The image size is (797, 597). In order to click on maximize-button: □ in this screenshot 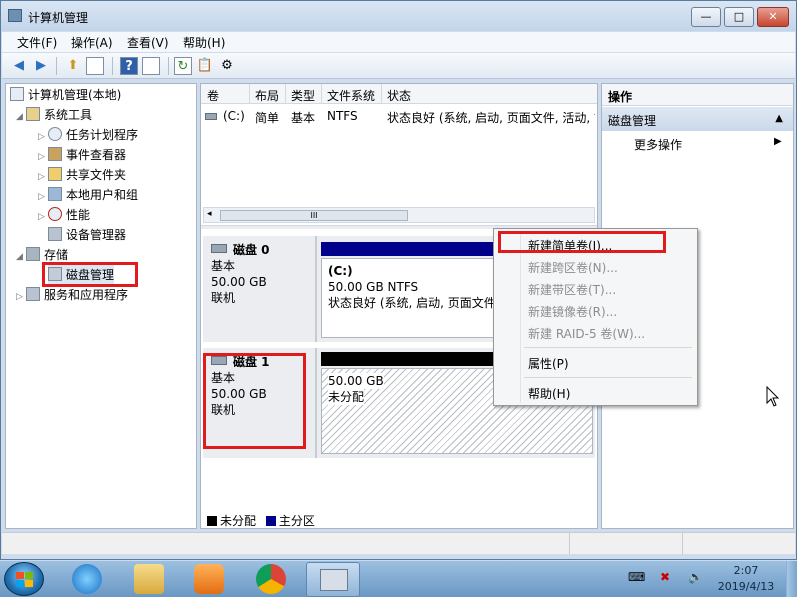, I will do `click(739, 17)`.